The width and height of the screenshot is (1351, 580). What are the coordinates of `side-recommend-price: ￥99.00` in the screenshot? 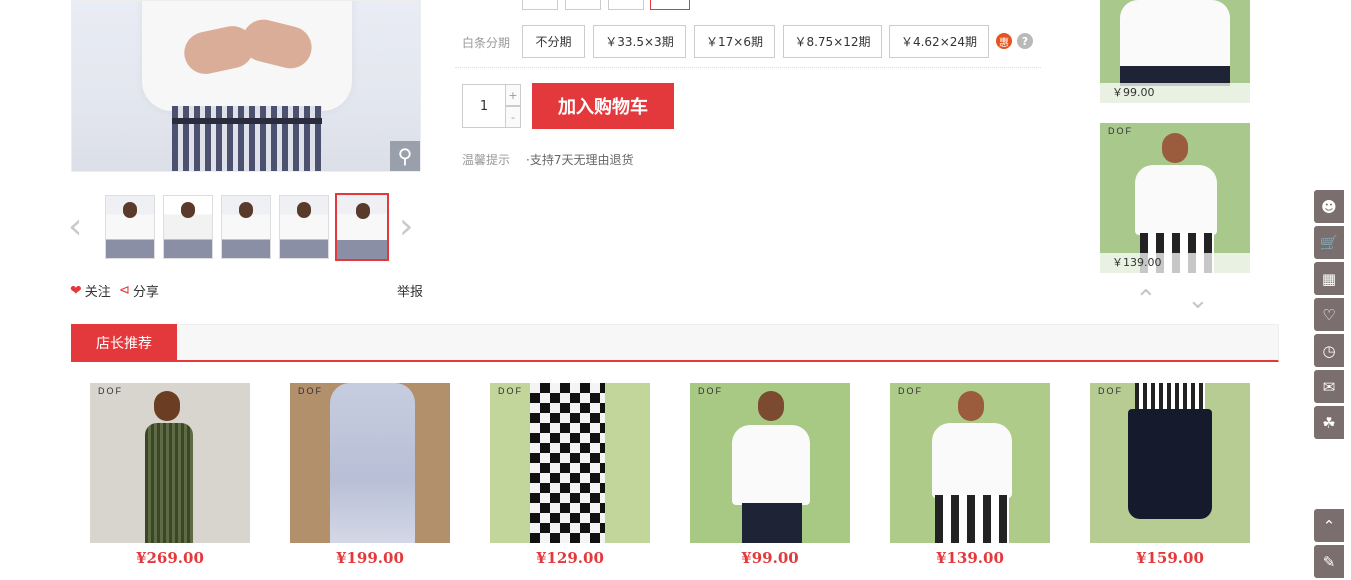 It's located at (1175, 93).